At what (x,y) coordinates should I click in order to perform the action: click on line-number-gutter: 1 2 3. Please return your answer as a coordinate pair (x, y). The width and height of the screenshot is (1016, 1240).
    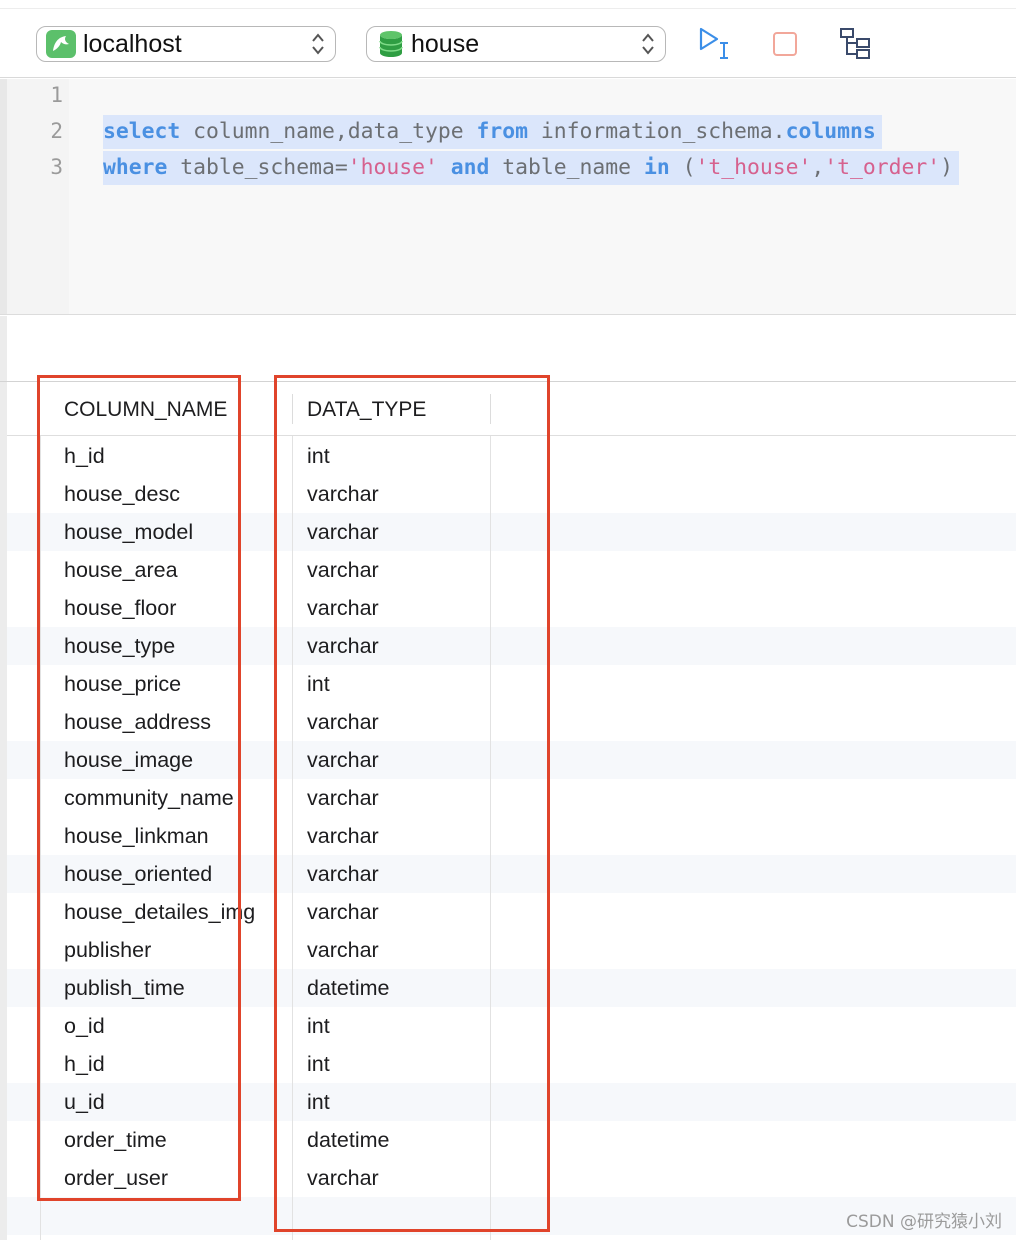
    Looking at the image, I should click on (38, 196).